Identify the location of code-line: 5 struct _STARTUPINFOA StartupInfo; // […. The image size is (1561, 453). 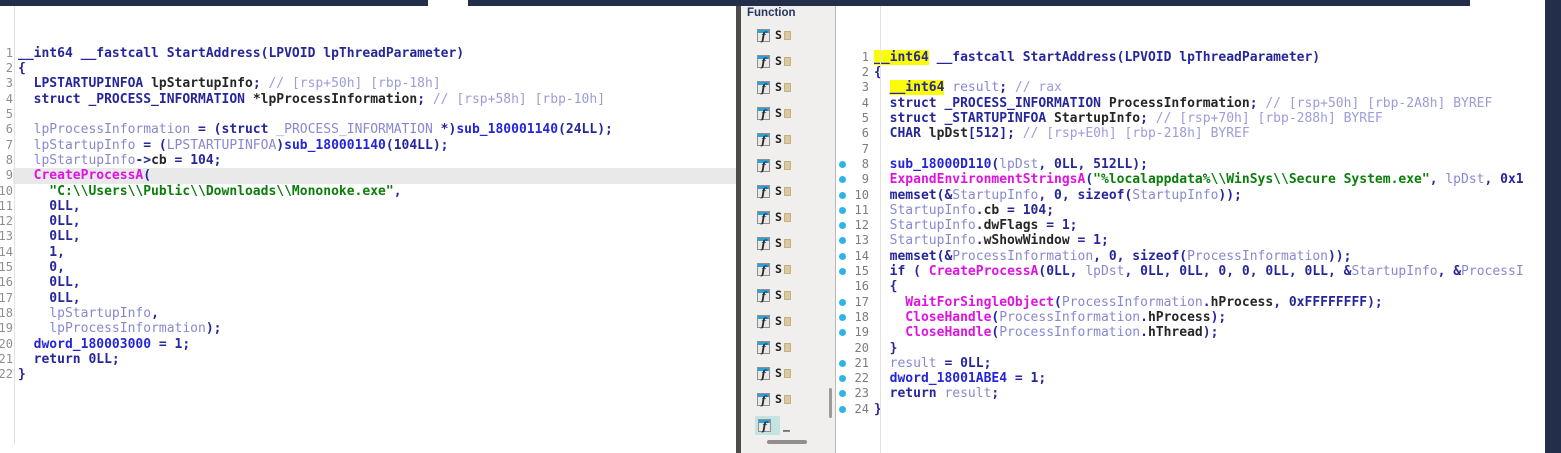
(1190, 118).